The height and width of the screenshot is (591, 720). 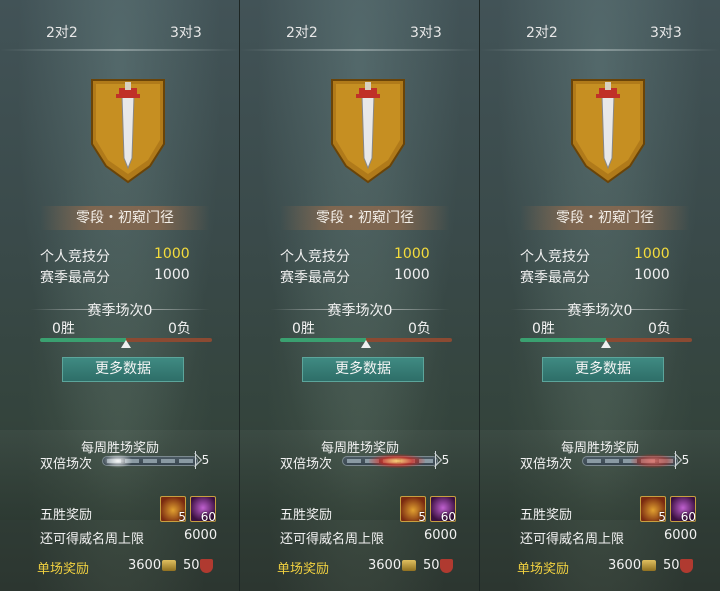 What do you see at coordinates (445, 460) in the screenshot?
I see `double-count: 5` at bounding box center [445, 460].